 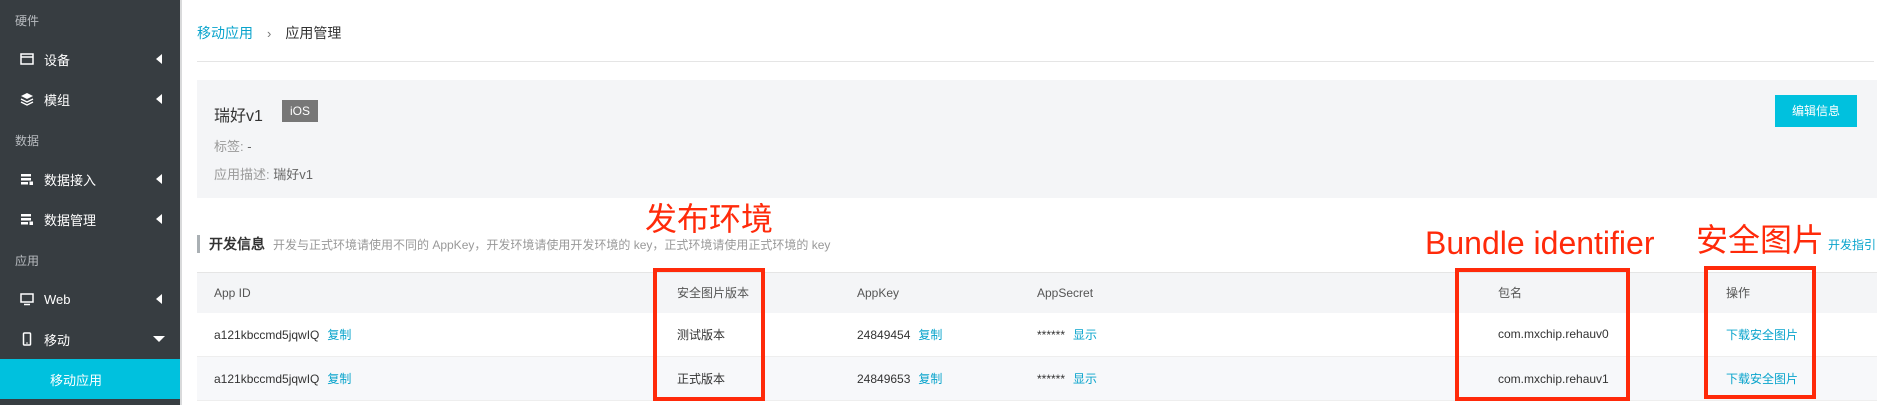 I want to click on edit-info-button: 编辑信息, so click(x=1816, y=111).